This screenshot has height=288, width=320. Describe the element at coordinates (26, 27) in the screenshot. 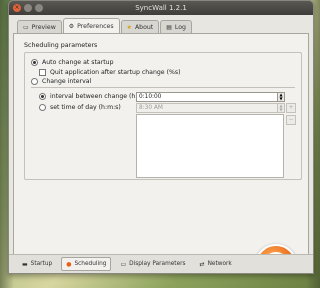

I see `preview-icon: ▭` at that location.